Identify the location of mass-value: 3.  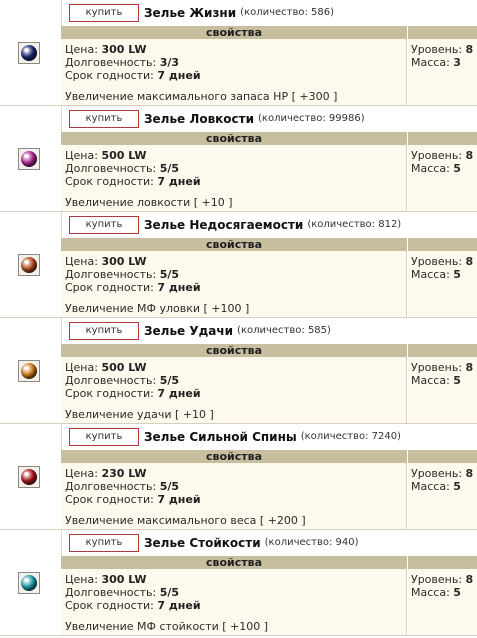
(457, 62).